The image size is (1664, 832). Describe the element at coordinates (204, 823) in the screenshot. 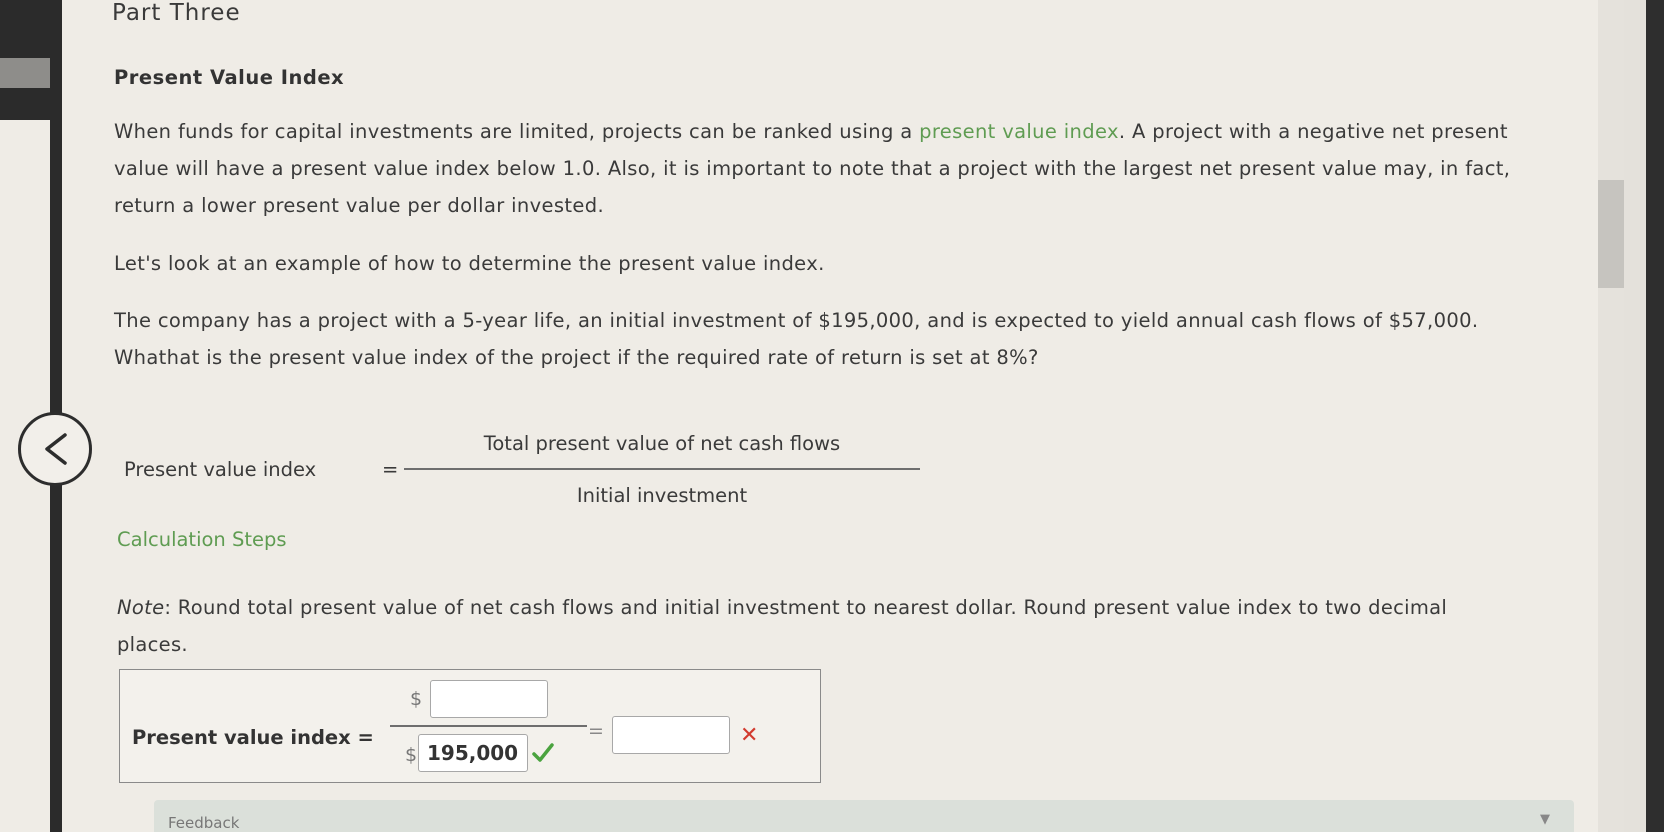

I see `feedback-label: Feedback` at that location.